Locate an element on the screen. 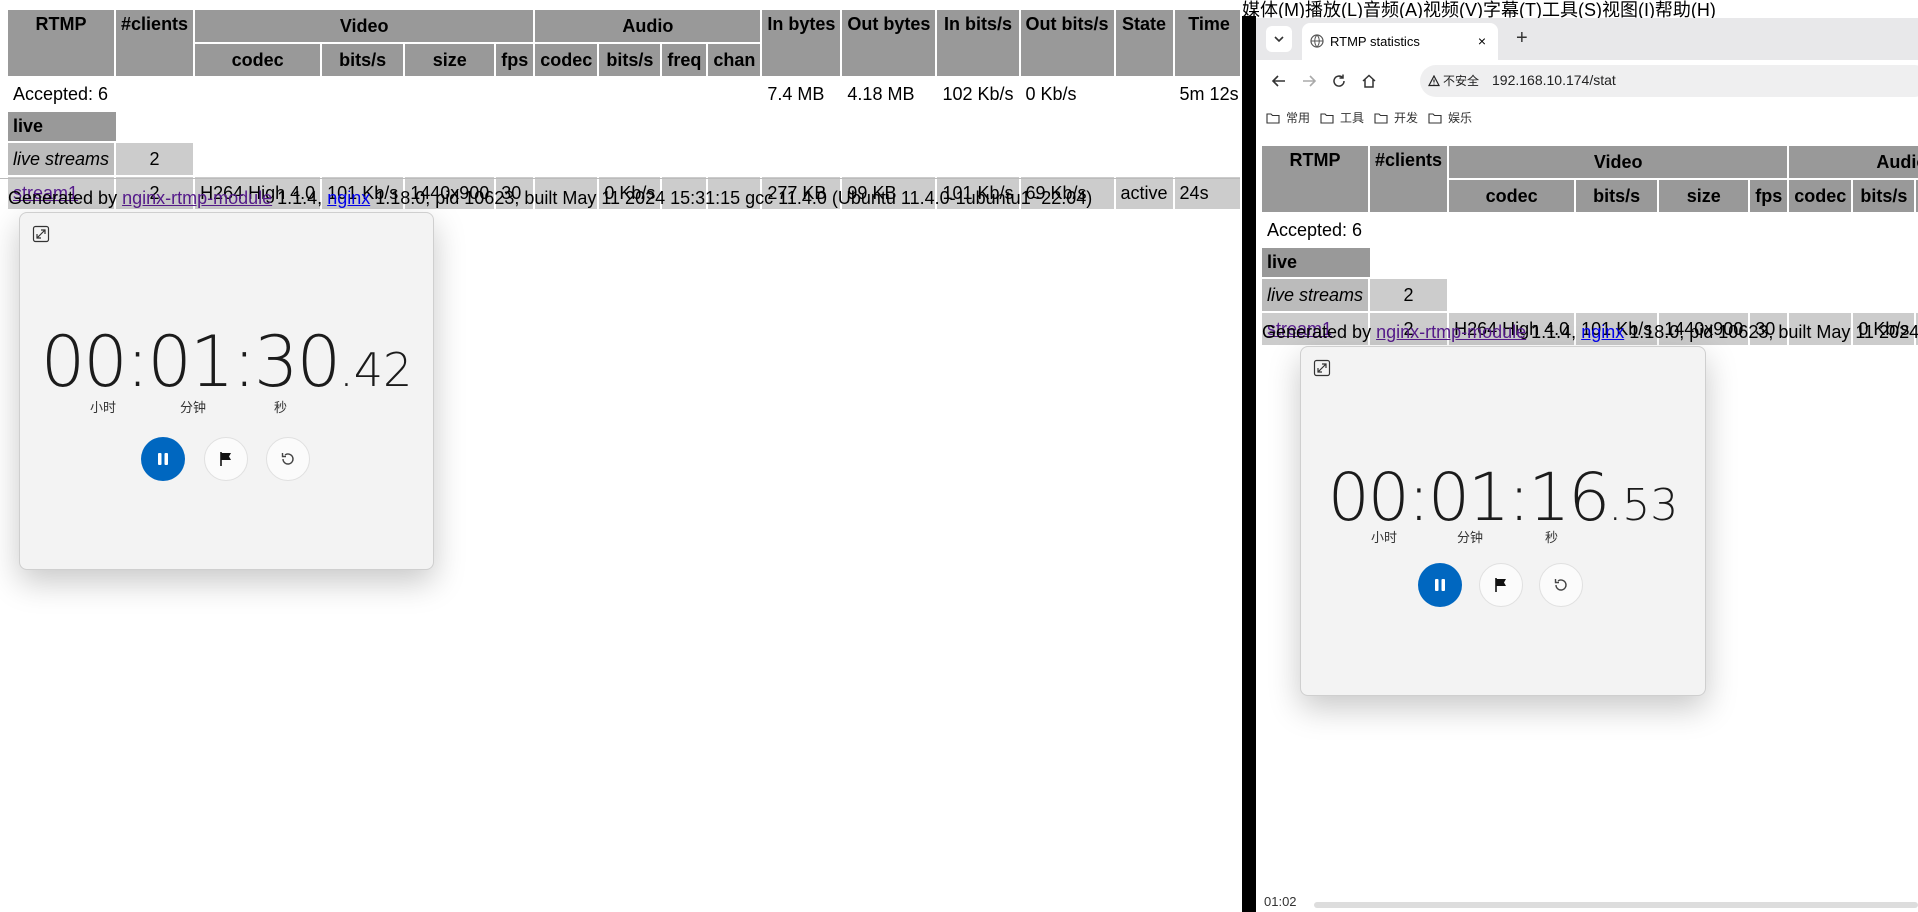 The image size is (1918, 912). bookmark-label: 娱乐 is located at coordinates (1460, 118).